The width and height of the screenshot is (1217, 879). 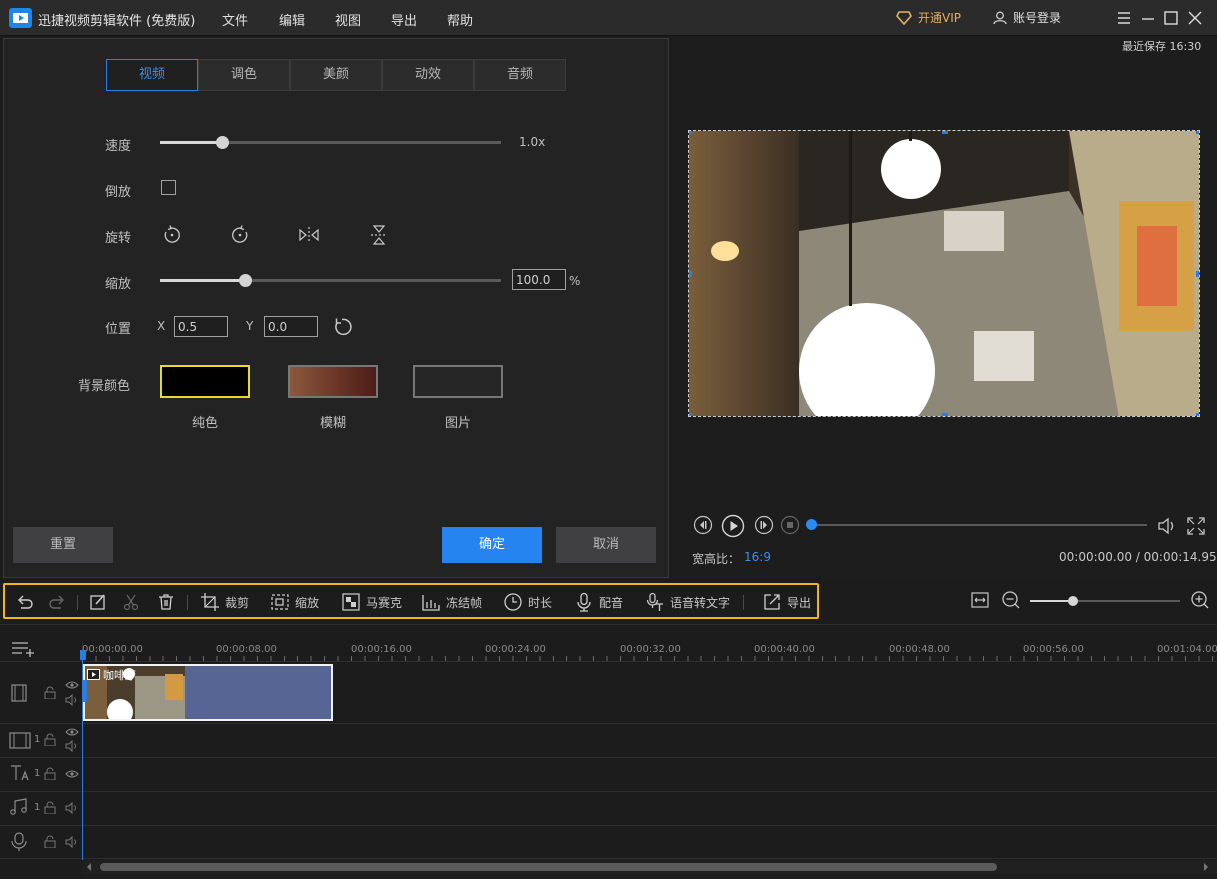 I want to click on vip-button: 开通VIP, so click(x=928, y=17).